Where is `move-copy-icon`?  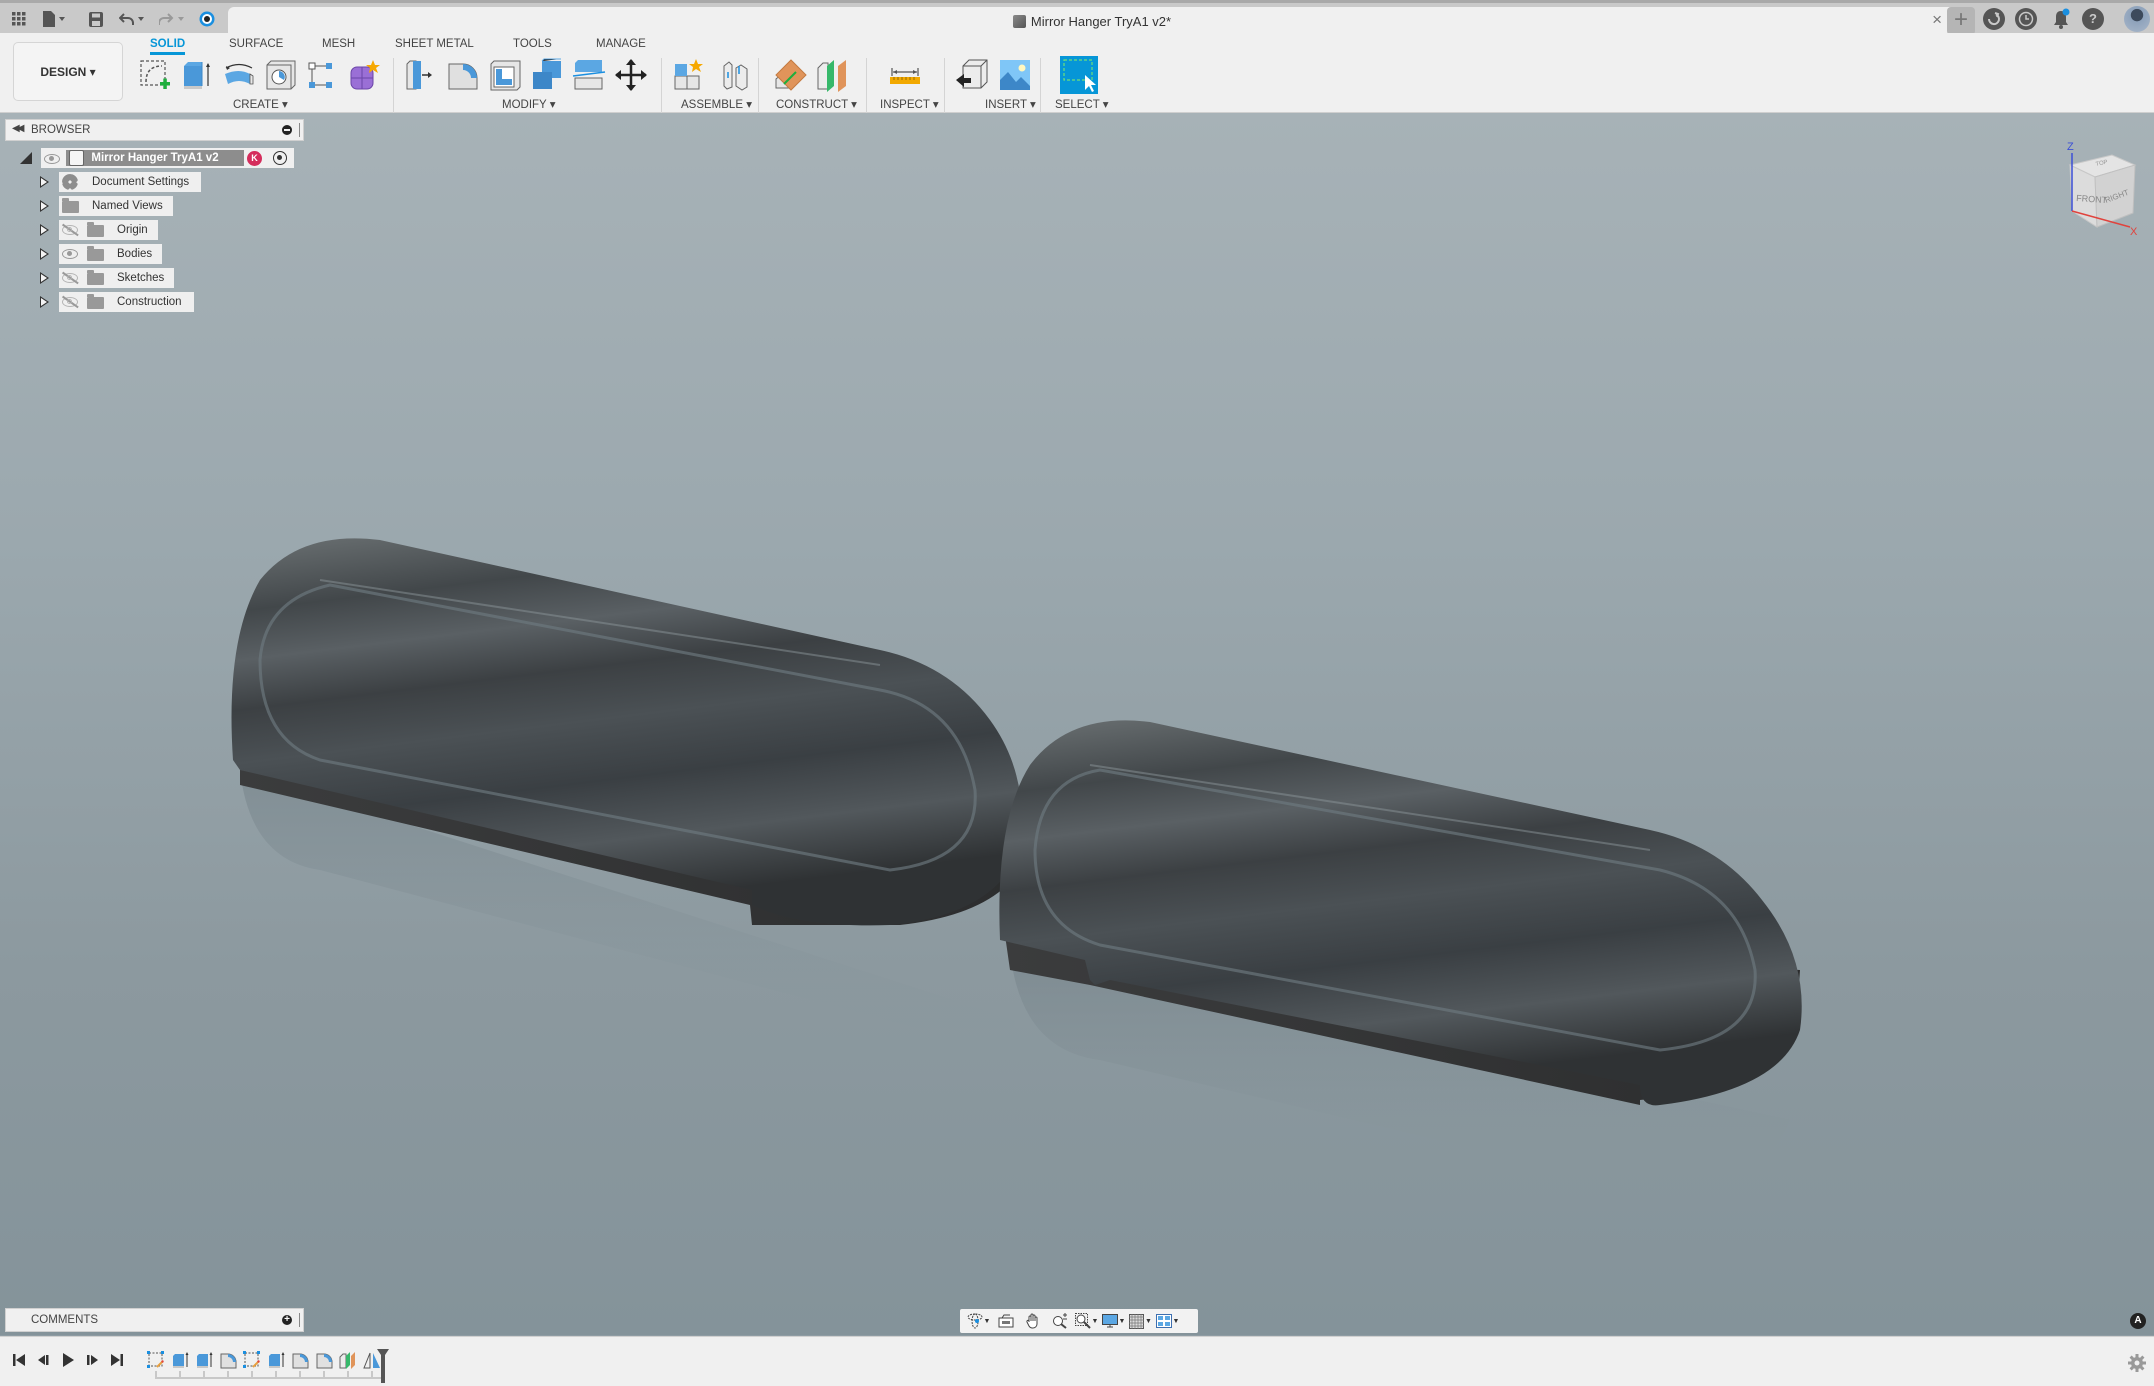 move-copy-icon is located at coordinates (631, 75).